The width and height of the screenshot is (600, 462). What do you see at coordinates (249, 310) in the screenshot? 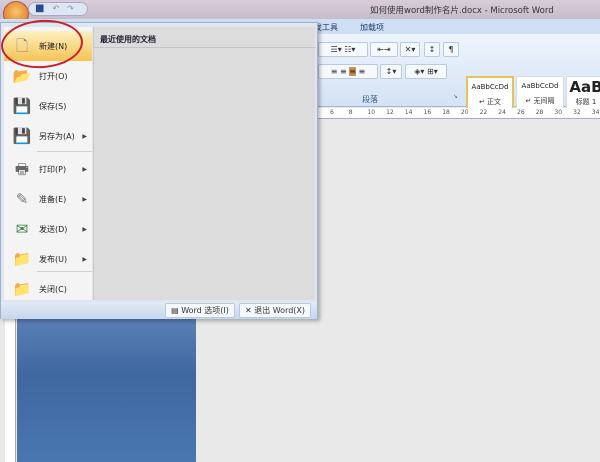
I see `close-icon: ✕` at bounding box center [249, 310].